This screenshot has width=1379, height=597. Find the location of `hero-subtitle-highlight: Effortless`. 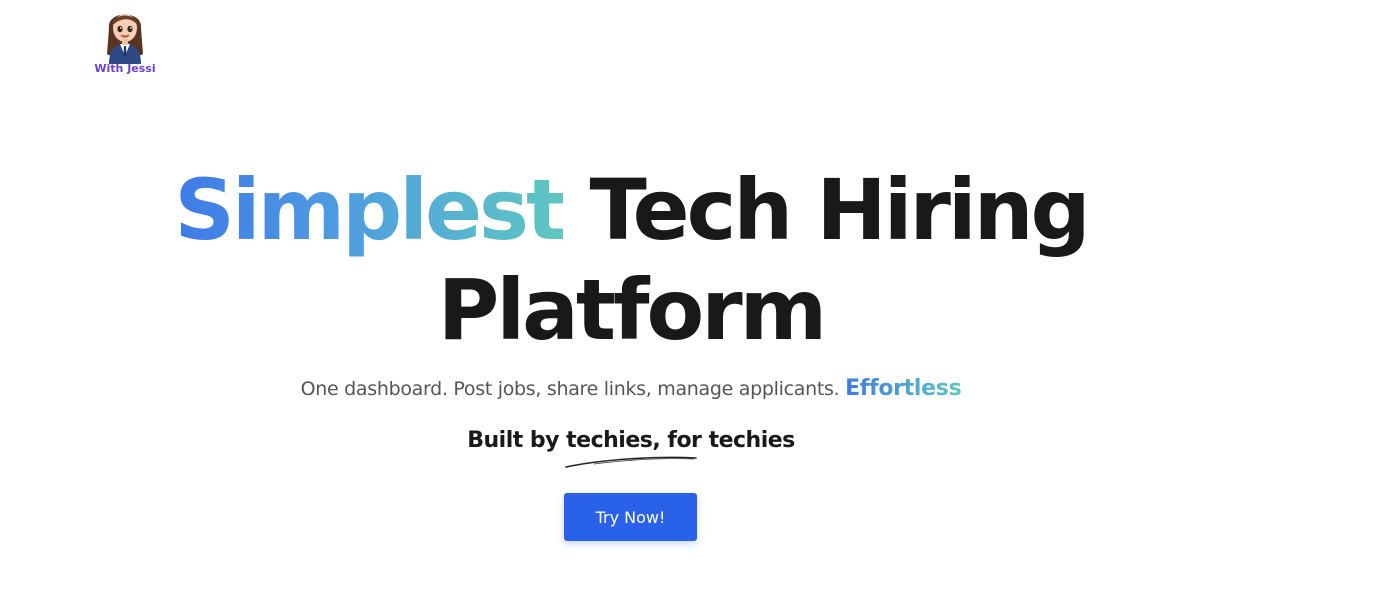

hero-subtitle-highlight: Effortless is located at coordinates (903, 388).